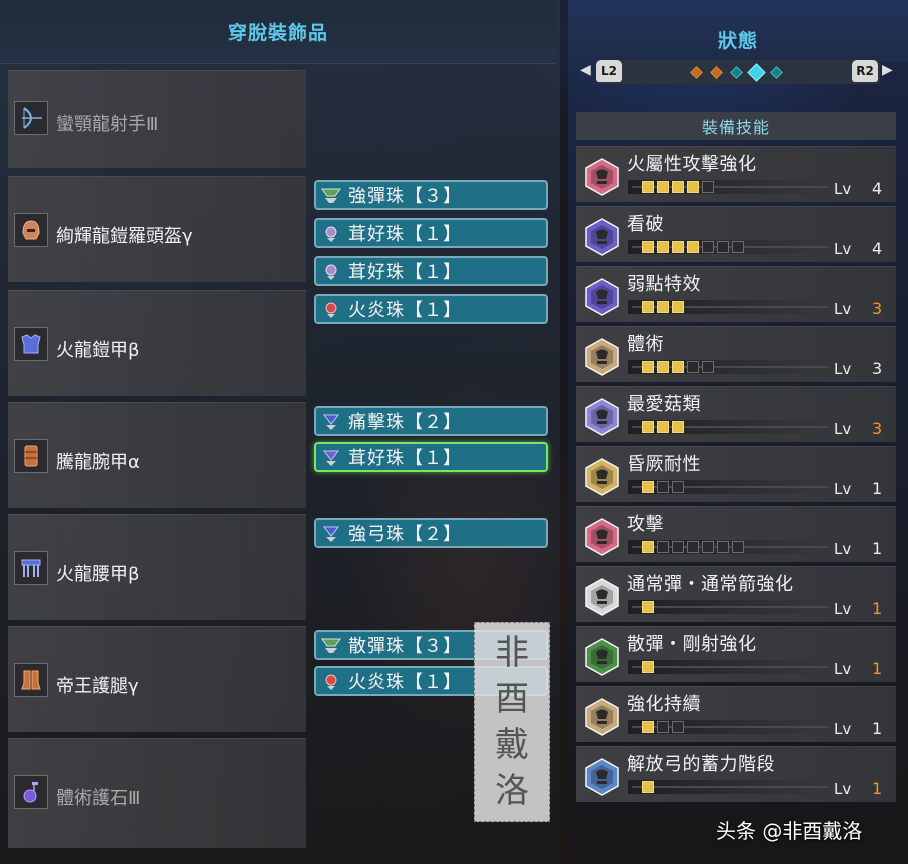  I want to click on skill-row: 昏厥耐性 Lv 1, so click(736, 474).